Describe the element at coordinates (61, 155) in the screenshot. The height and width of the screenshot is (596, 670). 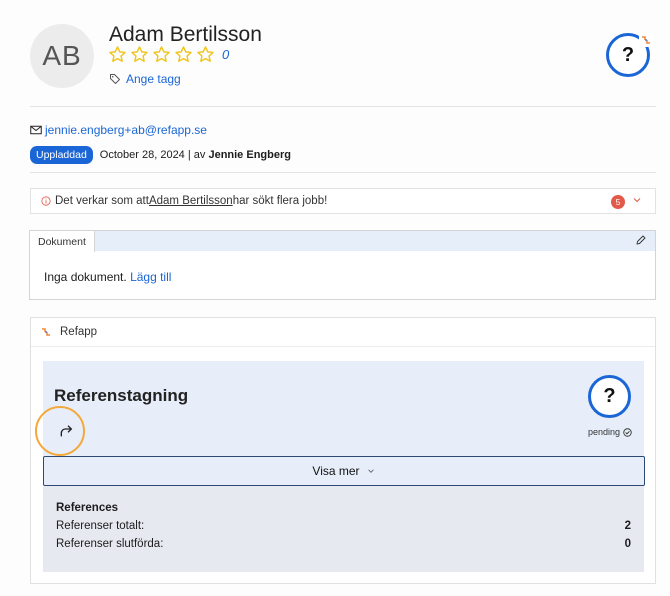
I see `status-badge: Uppladdad` at that location.